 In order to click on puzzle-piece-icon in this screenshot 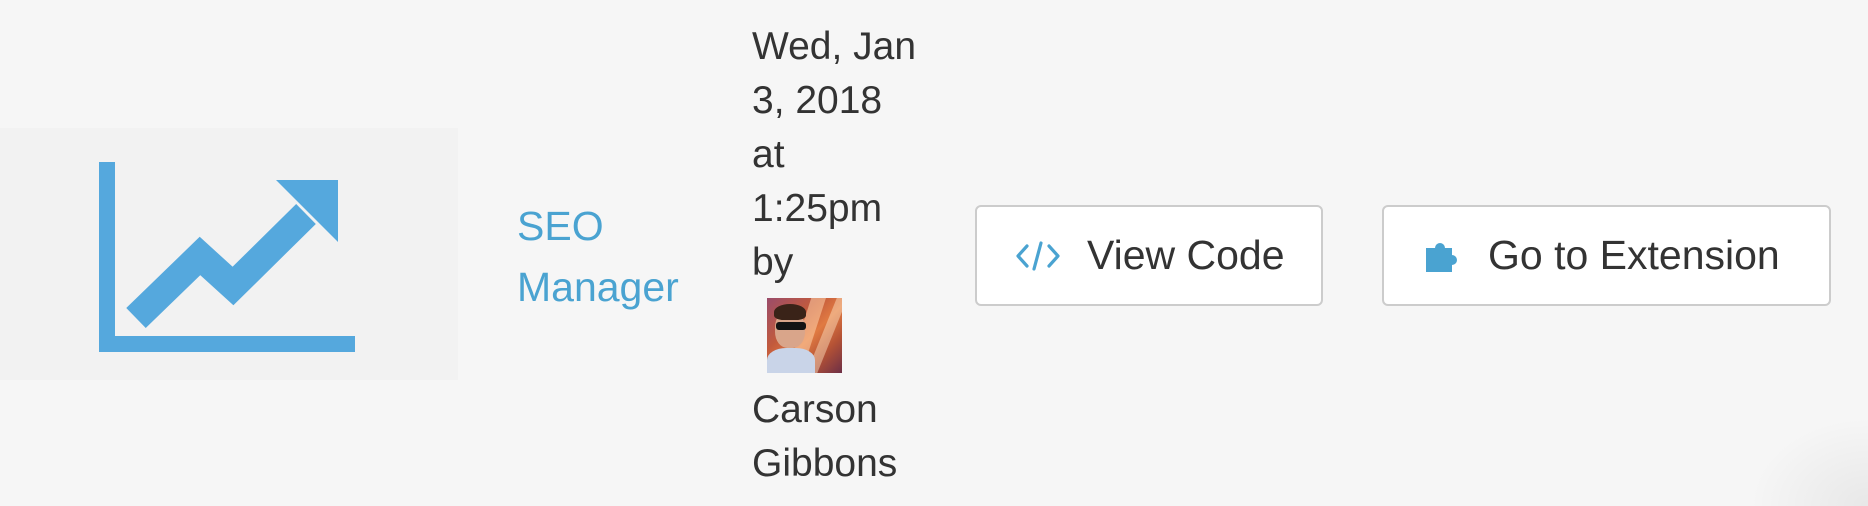, I will do `click(1442, 256)`.